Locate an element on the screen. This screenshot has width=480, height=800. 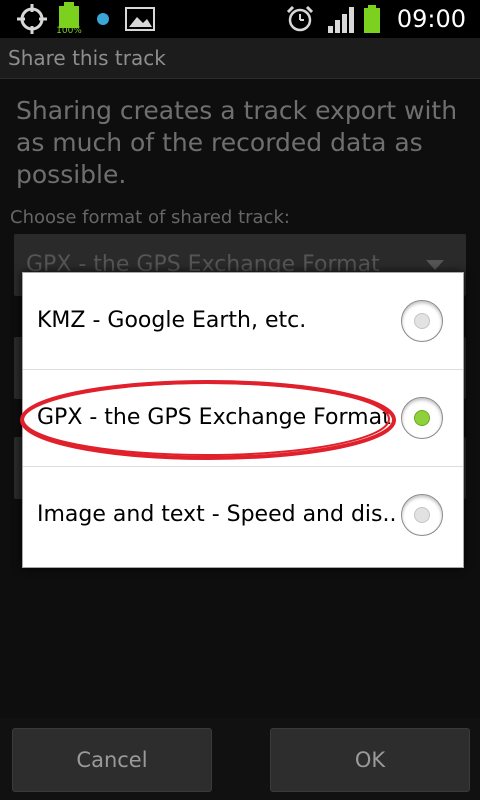
page-title: Share this track is located at coordinates (87, 58).